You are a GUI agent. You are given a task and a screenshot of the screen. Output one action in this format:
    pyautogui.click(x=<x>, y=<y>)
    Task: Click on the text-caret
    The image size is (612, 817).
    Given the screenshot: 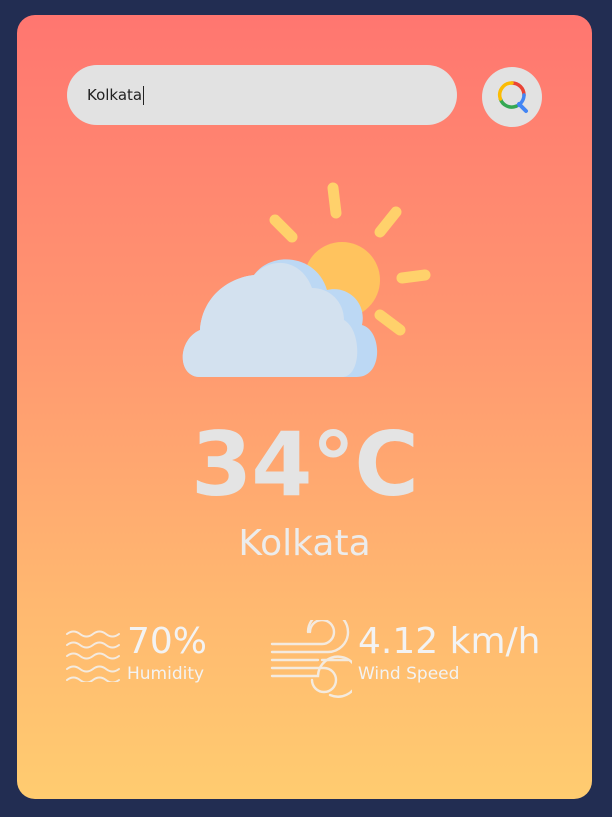 What is the action you would take?
    pyautogui.click(x=144, y=95)
    